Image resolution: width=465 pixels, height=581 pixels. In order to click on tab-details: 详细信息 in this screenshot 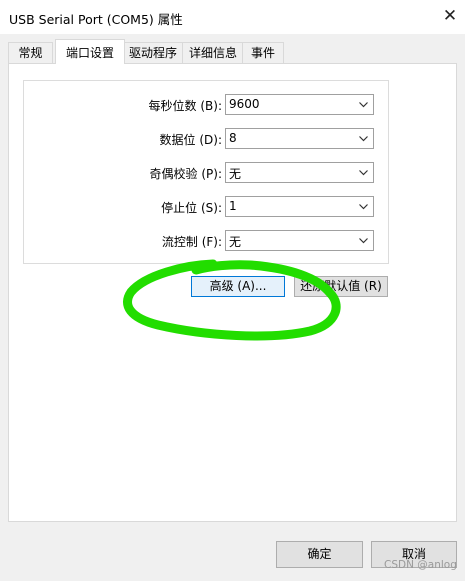, I will do `click(213, 52)`.